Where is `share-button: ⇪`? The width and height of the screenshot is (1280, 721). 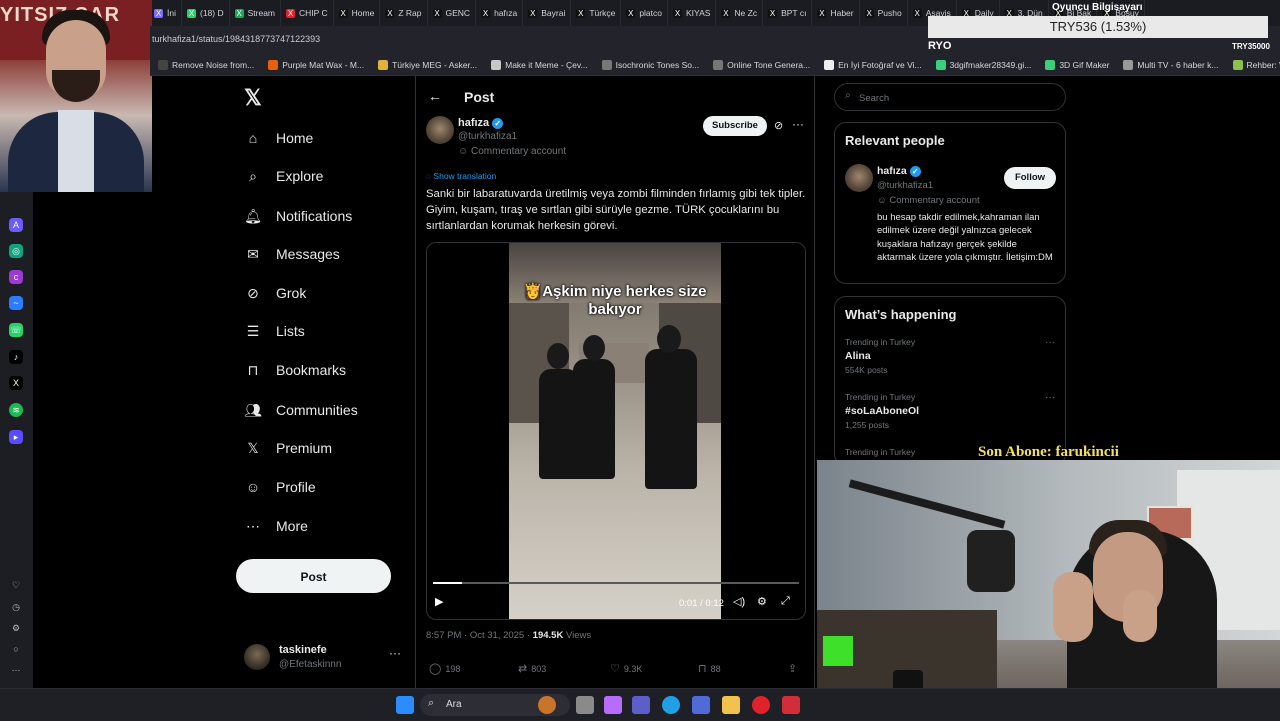 share-button: ⇪ is located at coordinates (792, 668).